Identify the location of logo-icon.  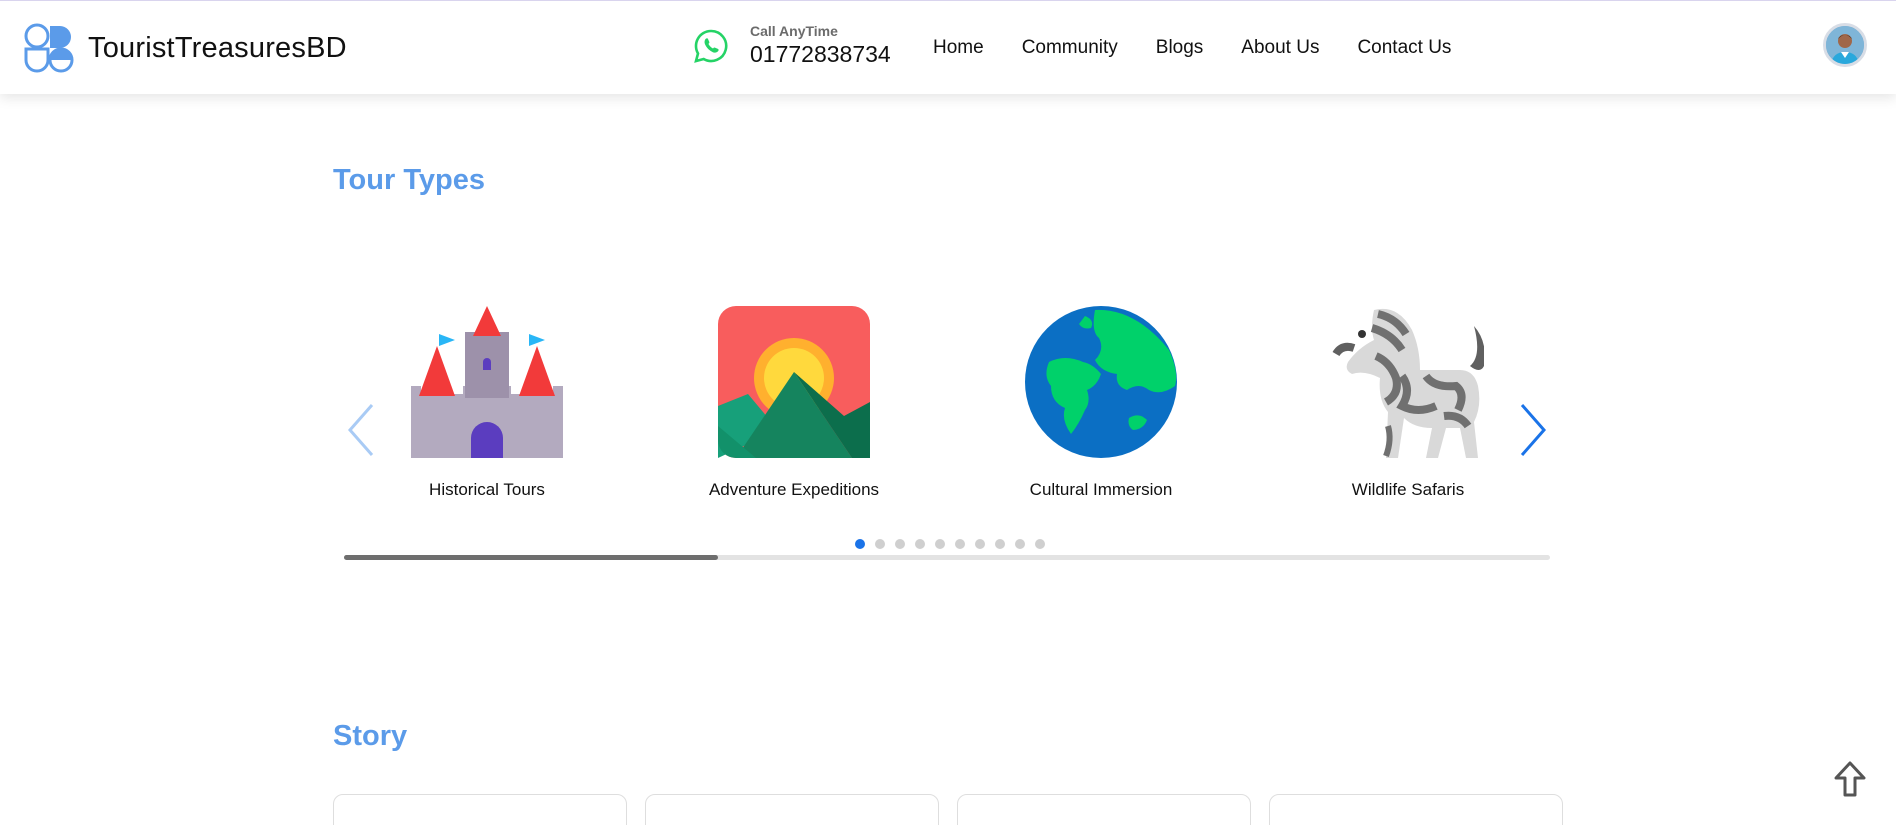
(49, 48).